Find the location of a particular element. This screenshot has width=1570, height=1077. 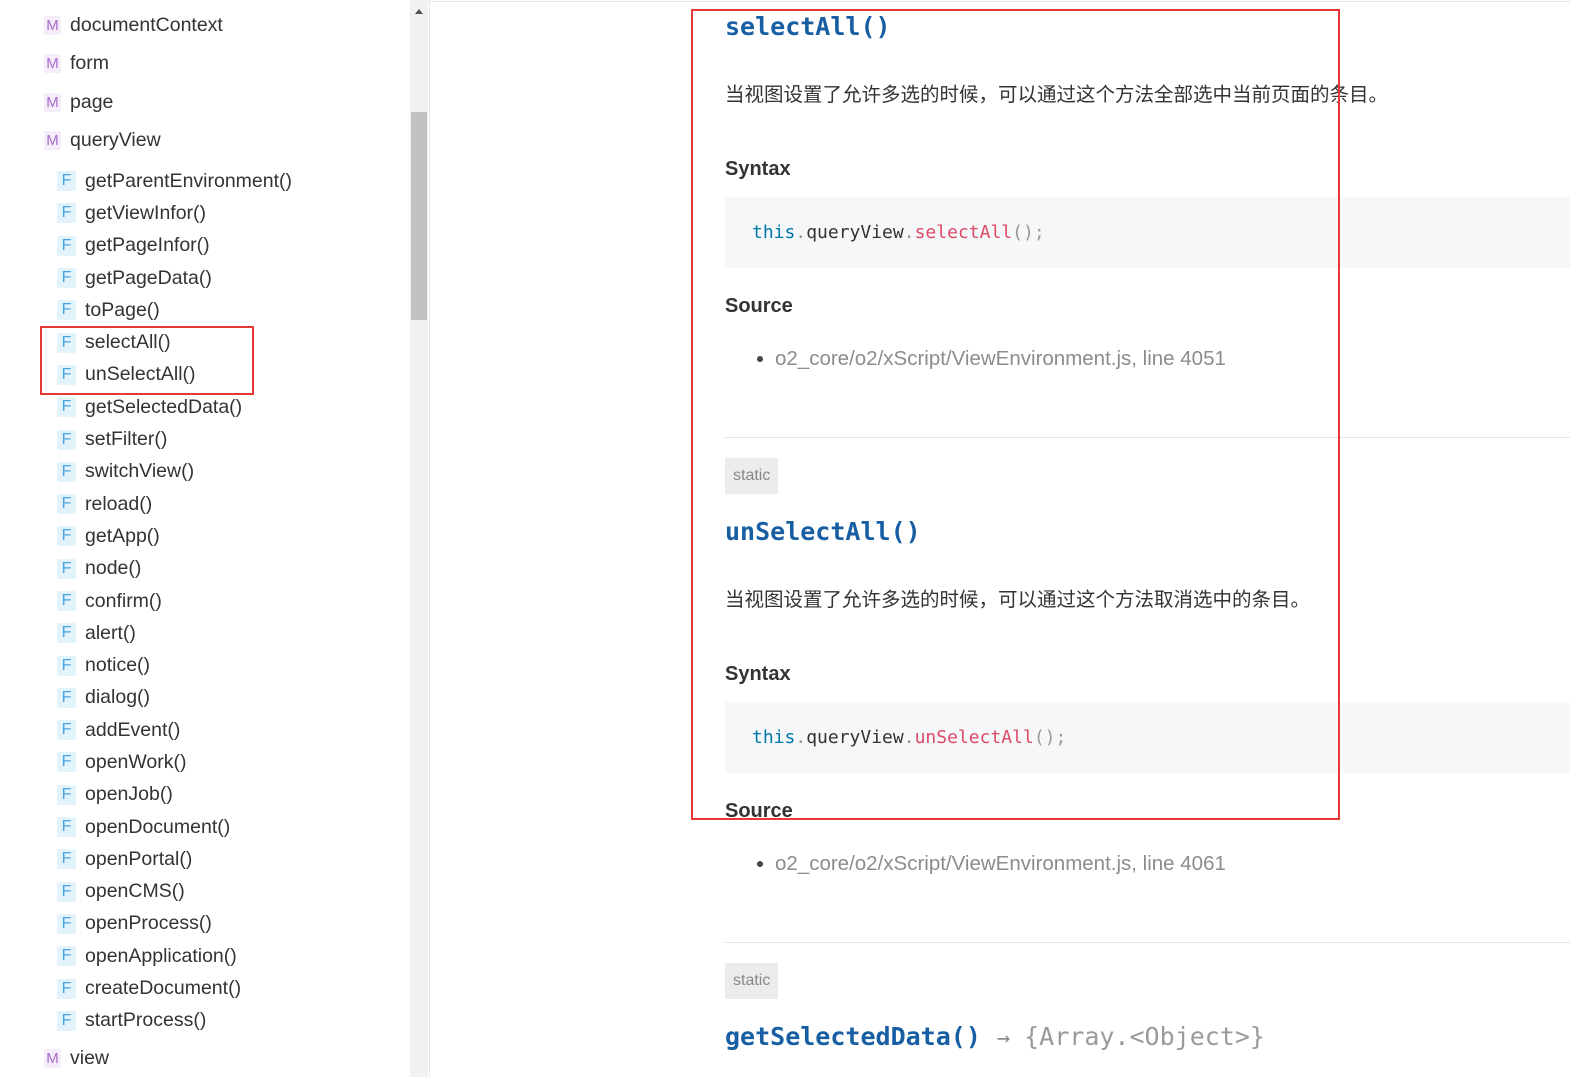

sidebar-item-label: node() is located at coordinates (113, 568).